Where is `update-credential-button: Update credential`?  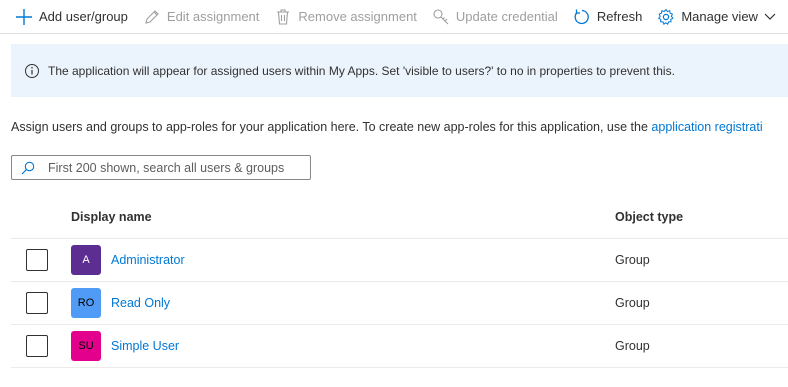
update-credential-button: Update credential is located at coordinates (494, 17).